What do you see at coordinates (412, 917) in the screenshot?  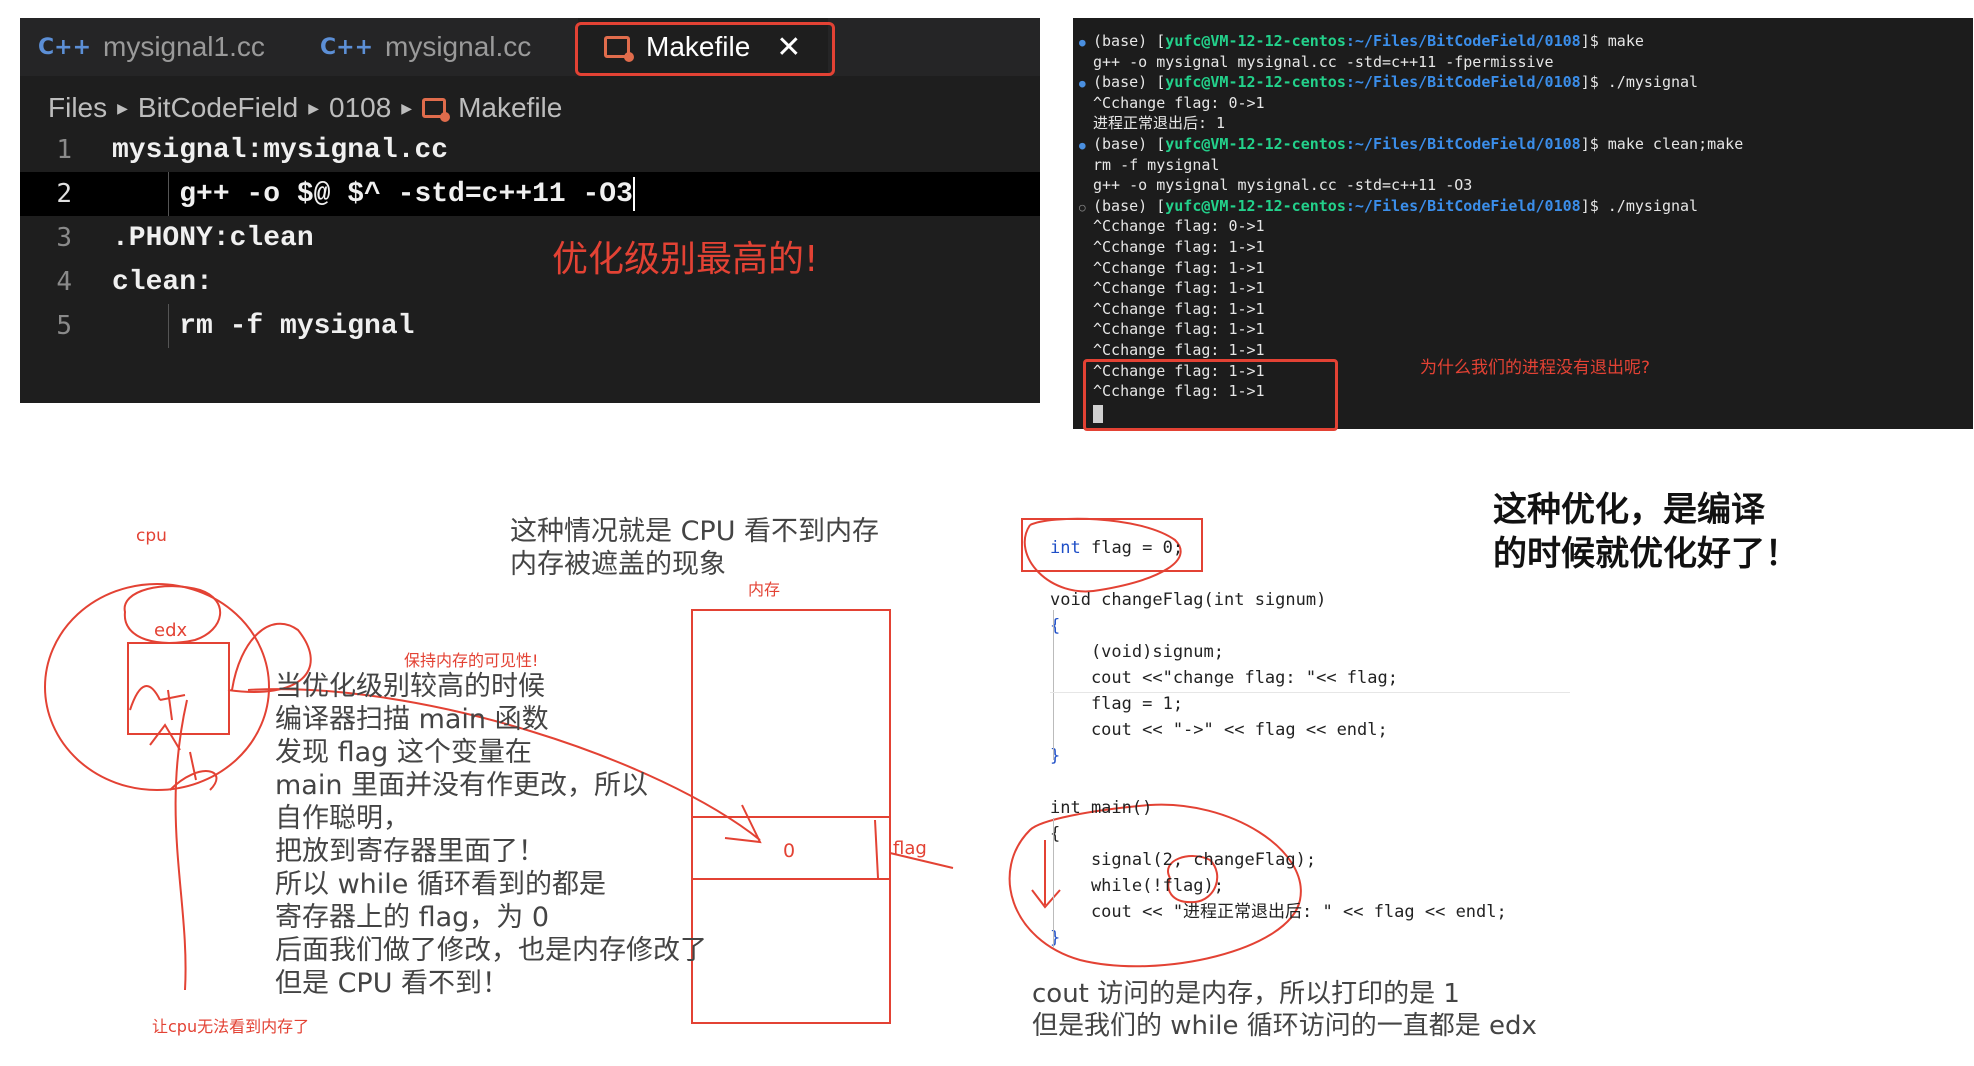 I see `explanation-line: 寄存器上的 flag，为 0` at bounding box center [412, 917].